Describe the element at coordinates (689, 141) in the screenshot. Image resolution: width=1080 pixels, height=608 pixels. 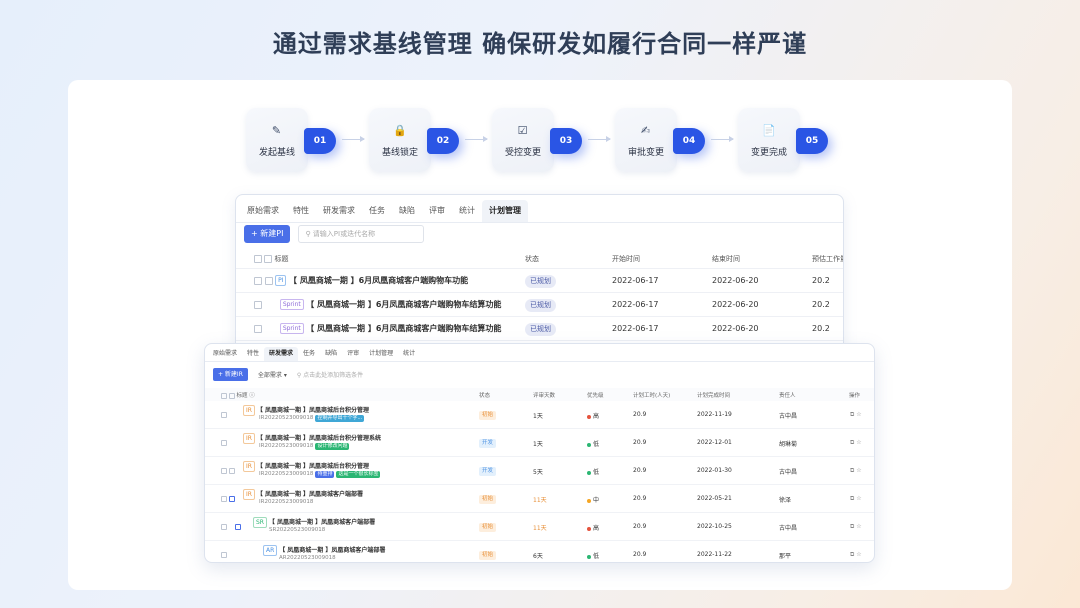
I see `step-number: 04` at that location.